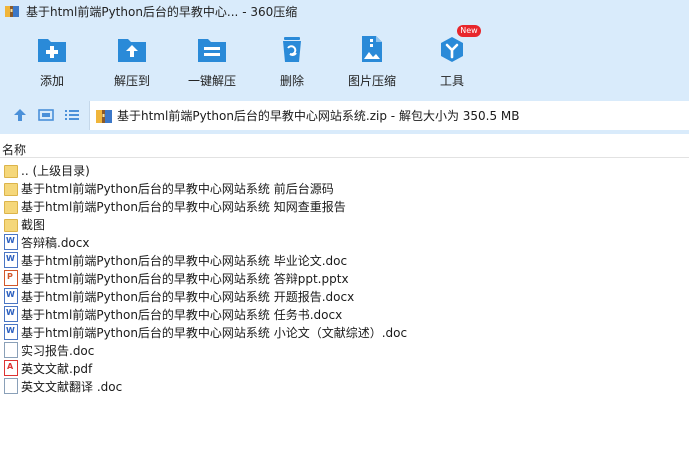 The width and height of the screenshot is (689, 456). What do you see at coordinates (184, 260) in the screenshot?
I see `file-name: 基于html前端Python后台的早教中心网站系统 毕业论文.doc` at bounding box center [184, 260].